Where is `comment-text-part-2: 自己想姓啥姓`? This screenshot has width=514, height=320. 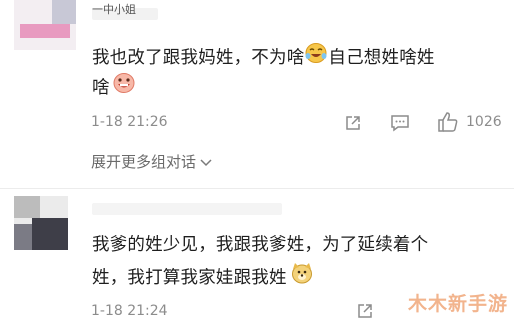 comment-text-part-2: 自己想姓啥姓 is located at coordinates (381, 58).